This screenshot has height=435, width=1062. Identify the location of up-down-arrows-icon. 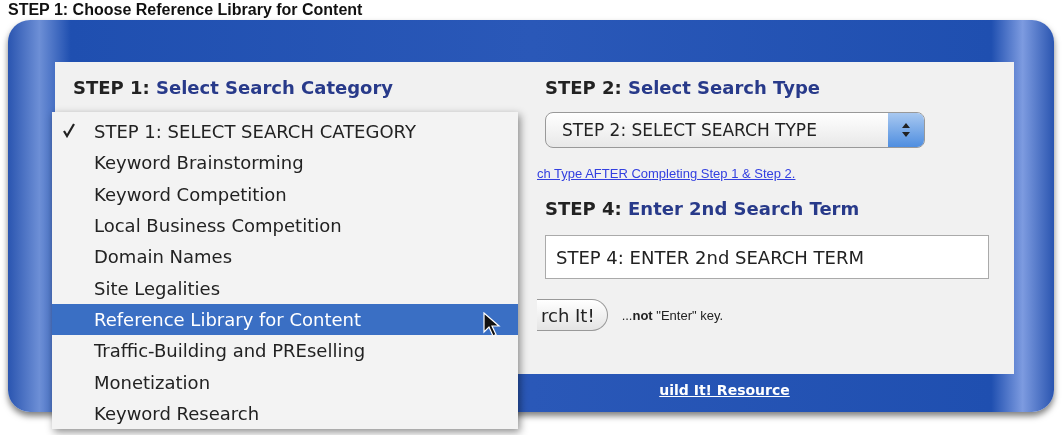
(906, 130).